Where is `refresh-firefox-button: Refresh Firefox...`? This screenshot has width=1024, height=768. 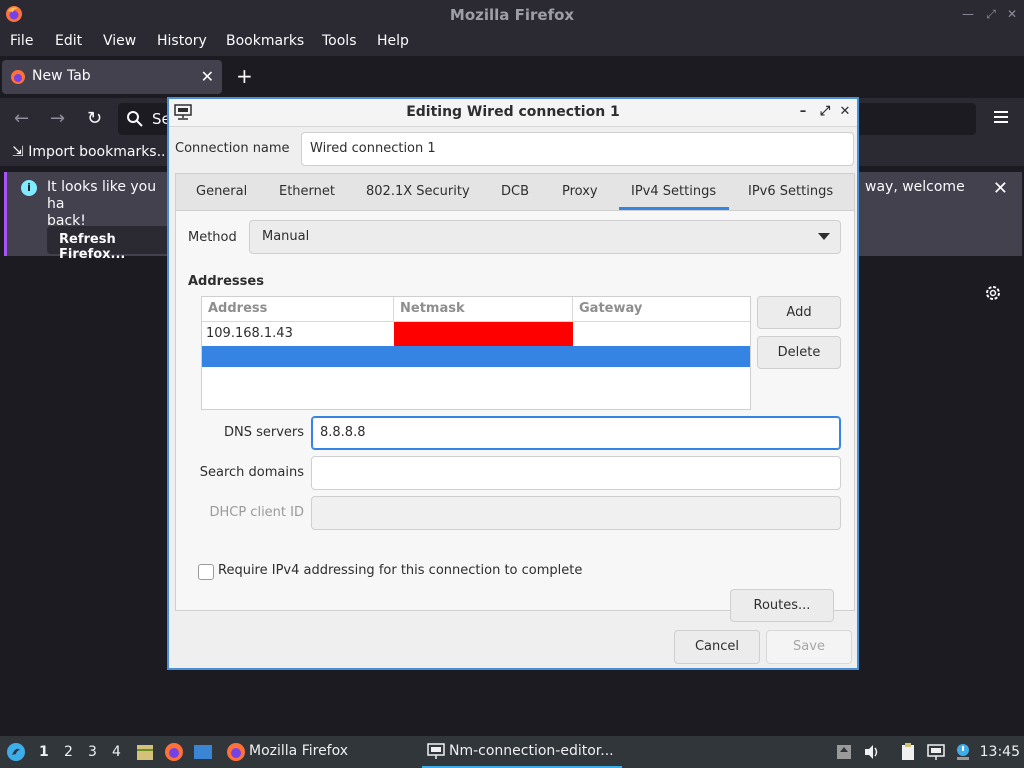
refresh-firefox-button: Refresh Firefox... is located at coordinates (113, 244).